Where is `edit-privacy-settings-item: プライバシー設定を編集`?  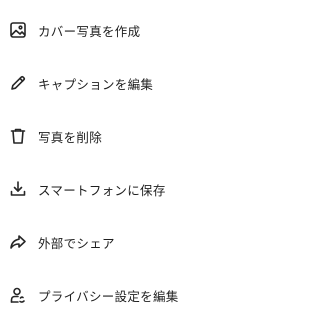
edit-privacy-settings-item: プライバシー設定を編集 is located at coordinates (160, 295).